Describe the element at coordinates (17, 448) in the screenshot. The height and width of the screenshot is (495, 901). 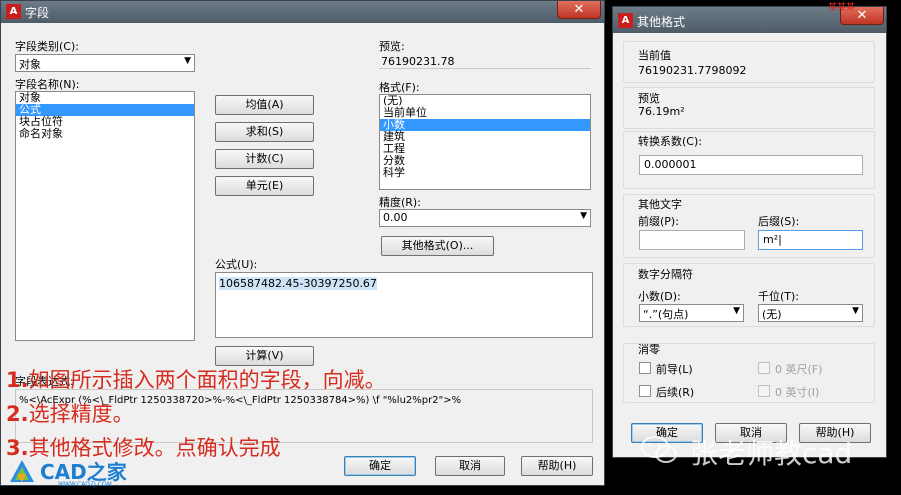
I see `annotation-number: 3.` at that location.